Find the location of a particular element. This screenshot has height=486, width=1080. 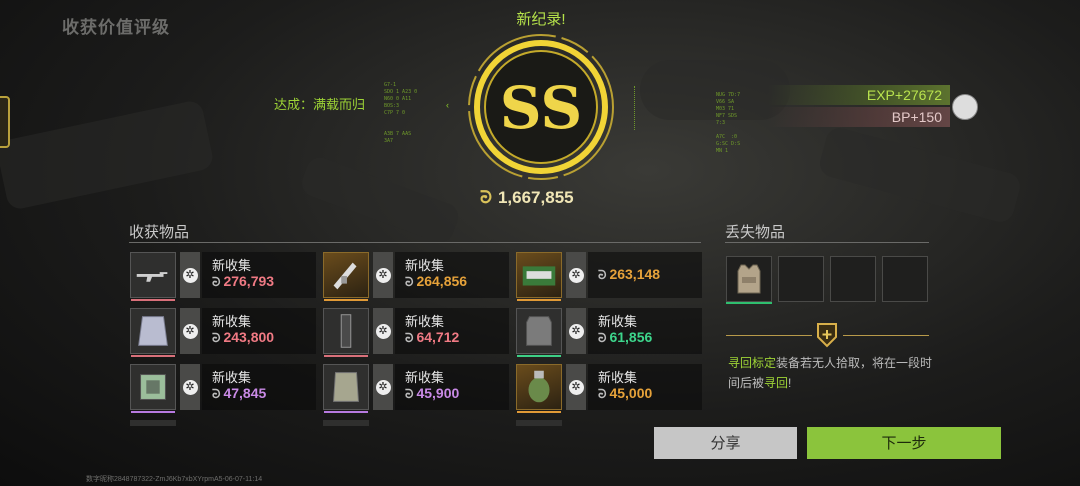

item-value: ᘒ 61,856 is located at coordinates (625, 337).